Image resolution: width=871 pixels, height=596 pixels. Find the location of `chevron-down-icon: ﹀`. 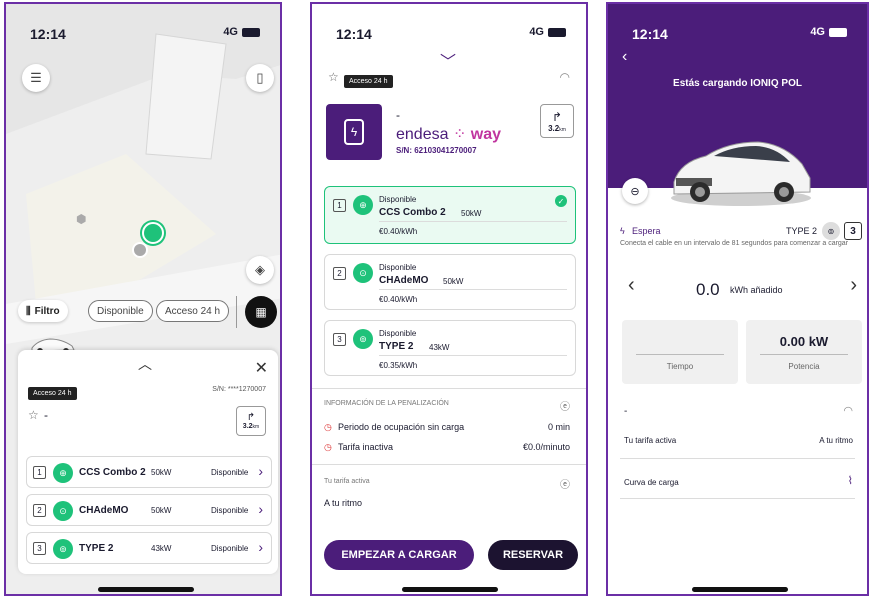

chevron-down-icon: ﹀ is located at coordinates (448, 60).